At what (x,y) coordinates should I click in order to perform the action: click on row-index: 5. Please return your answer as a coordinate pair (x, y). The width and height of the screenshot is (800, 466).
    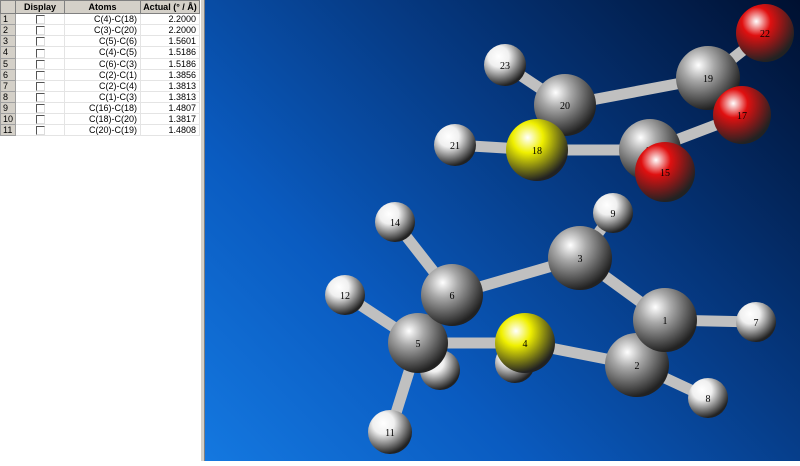
    Looking at the image, I should click on (8, 63).